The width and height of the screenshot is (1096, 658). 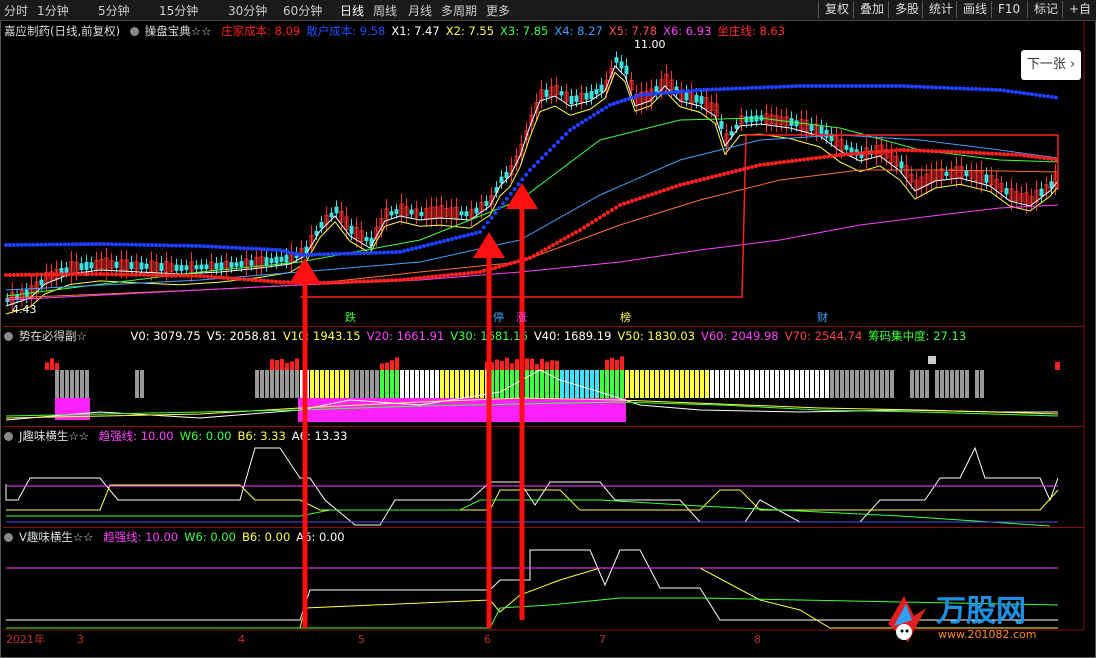 I want to click on v-value: 趋强线: 10.00, so click(x=141, y=537).